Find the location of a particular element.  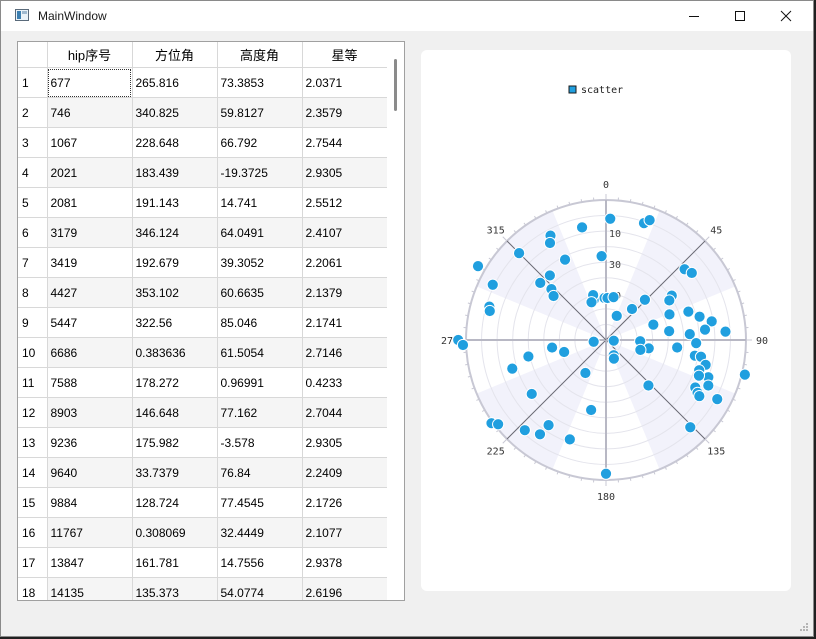

cell-altitude: 76.84 is located at coordinates (260, 472).